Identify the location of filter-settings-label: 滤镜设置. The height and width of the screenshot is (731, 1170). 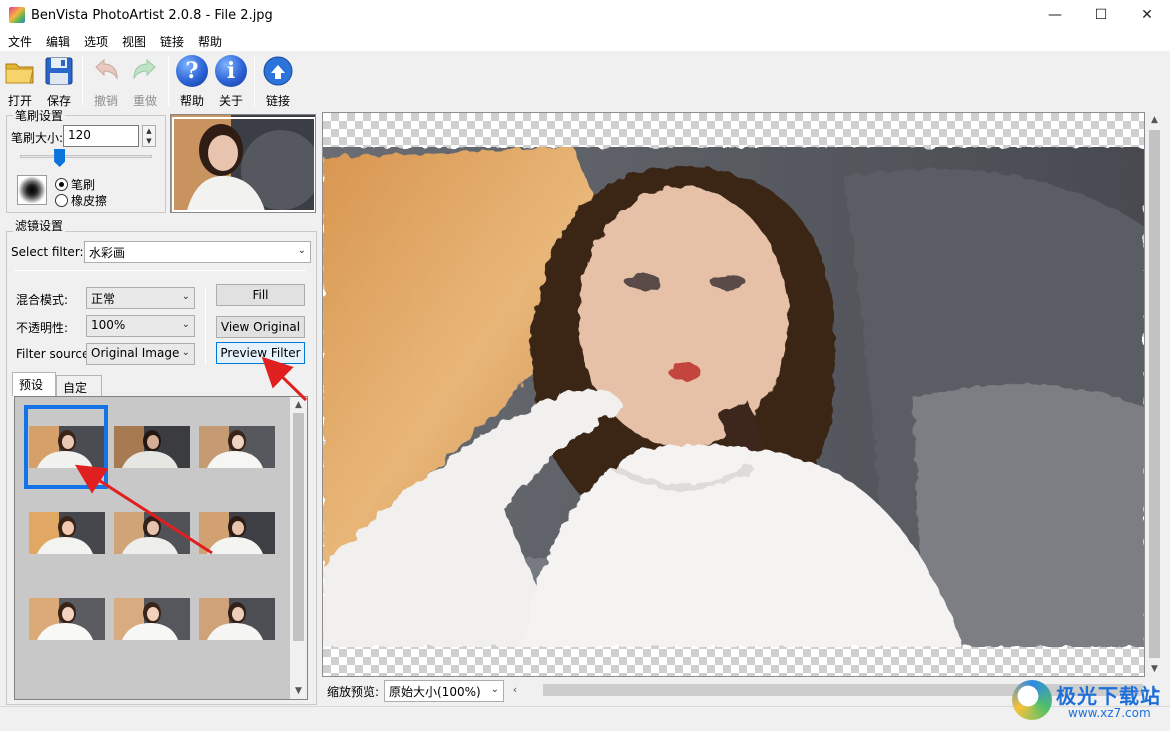
(39, 225).